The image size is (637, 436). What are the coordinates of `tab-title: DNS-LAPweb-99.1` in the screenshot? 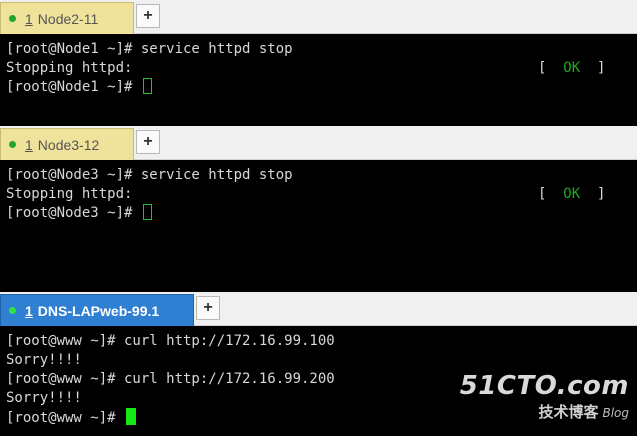 It's located at (98, 310).